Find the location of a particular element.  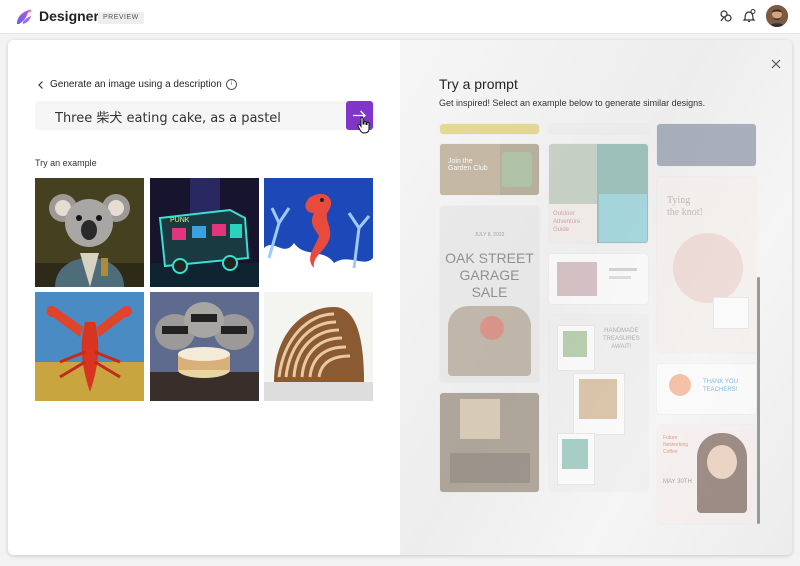

oak-street-date: JULY 8, 2023 is located at coordinates (489, 235).